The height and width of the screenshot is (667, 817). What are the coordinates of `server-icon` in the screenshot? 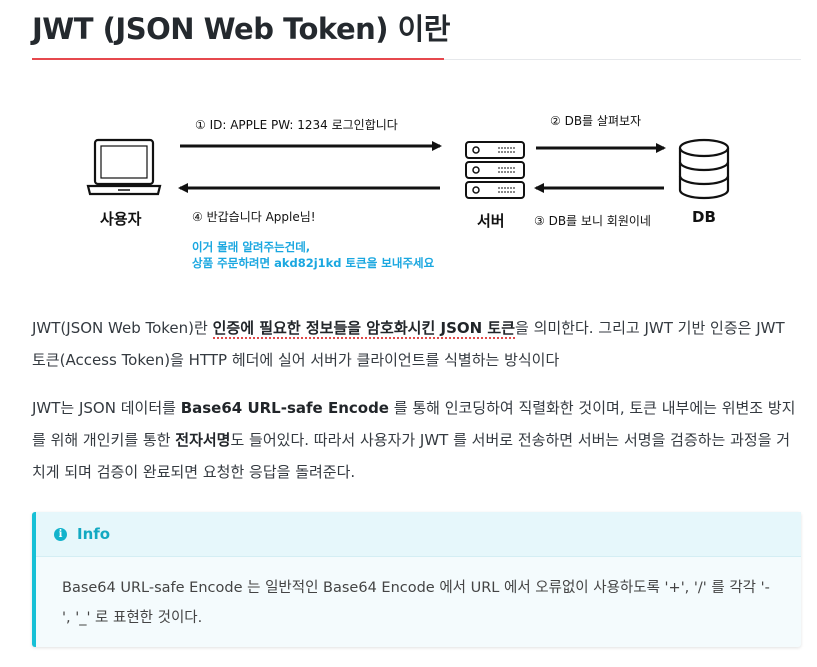 It's located at (495, 170).